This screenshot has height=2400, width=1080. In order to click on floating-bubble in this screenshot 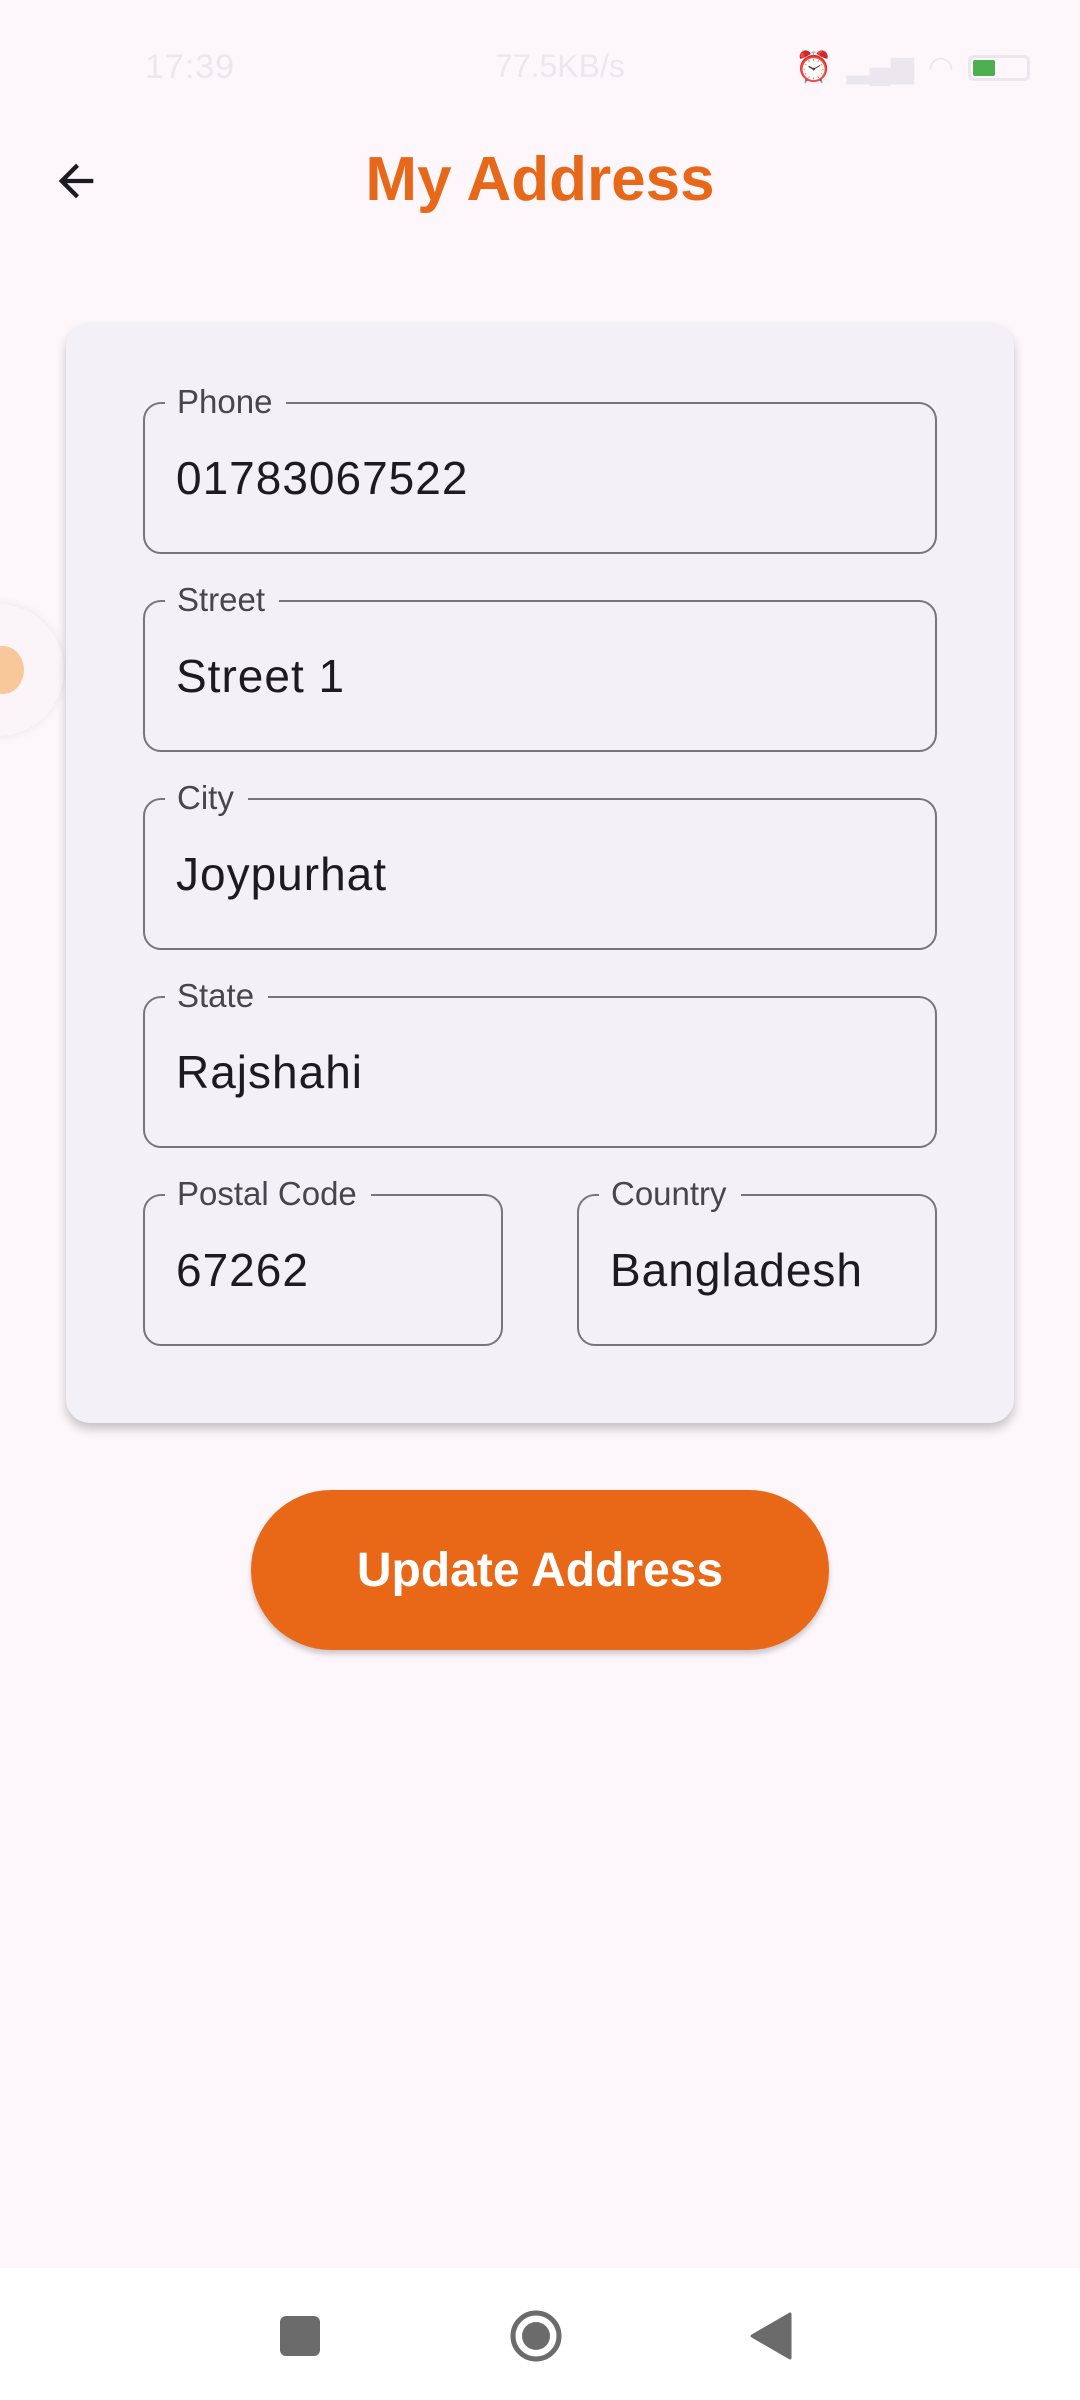, I will do `click(32, 670)`.